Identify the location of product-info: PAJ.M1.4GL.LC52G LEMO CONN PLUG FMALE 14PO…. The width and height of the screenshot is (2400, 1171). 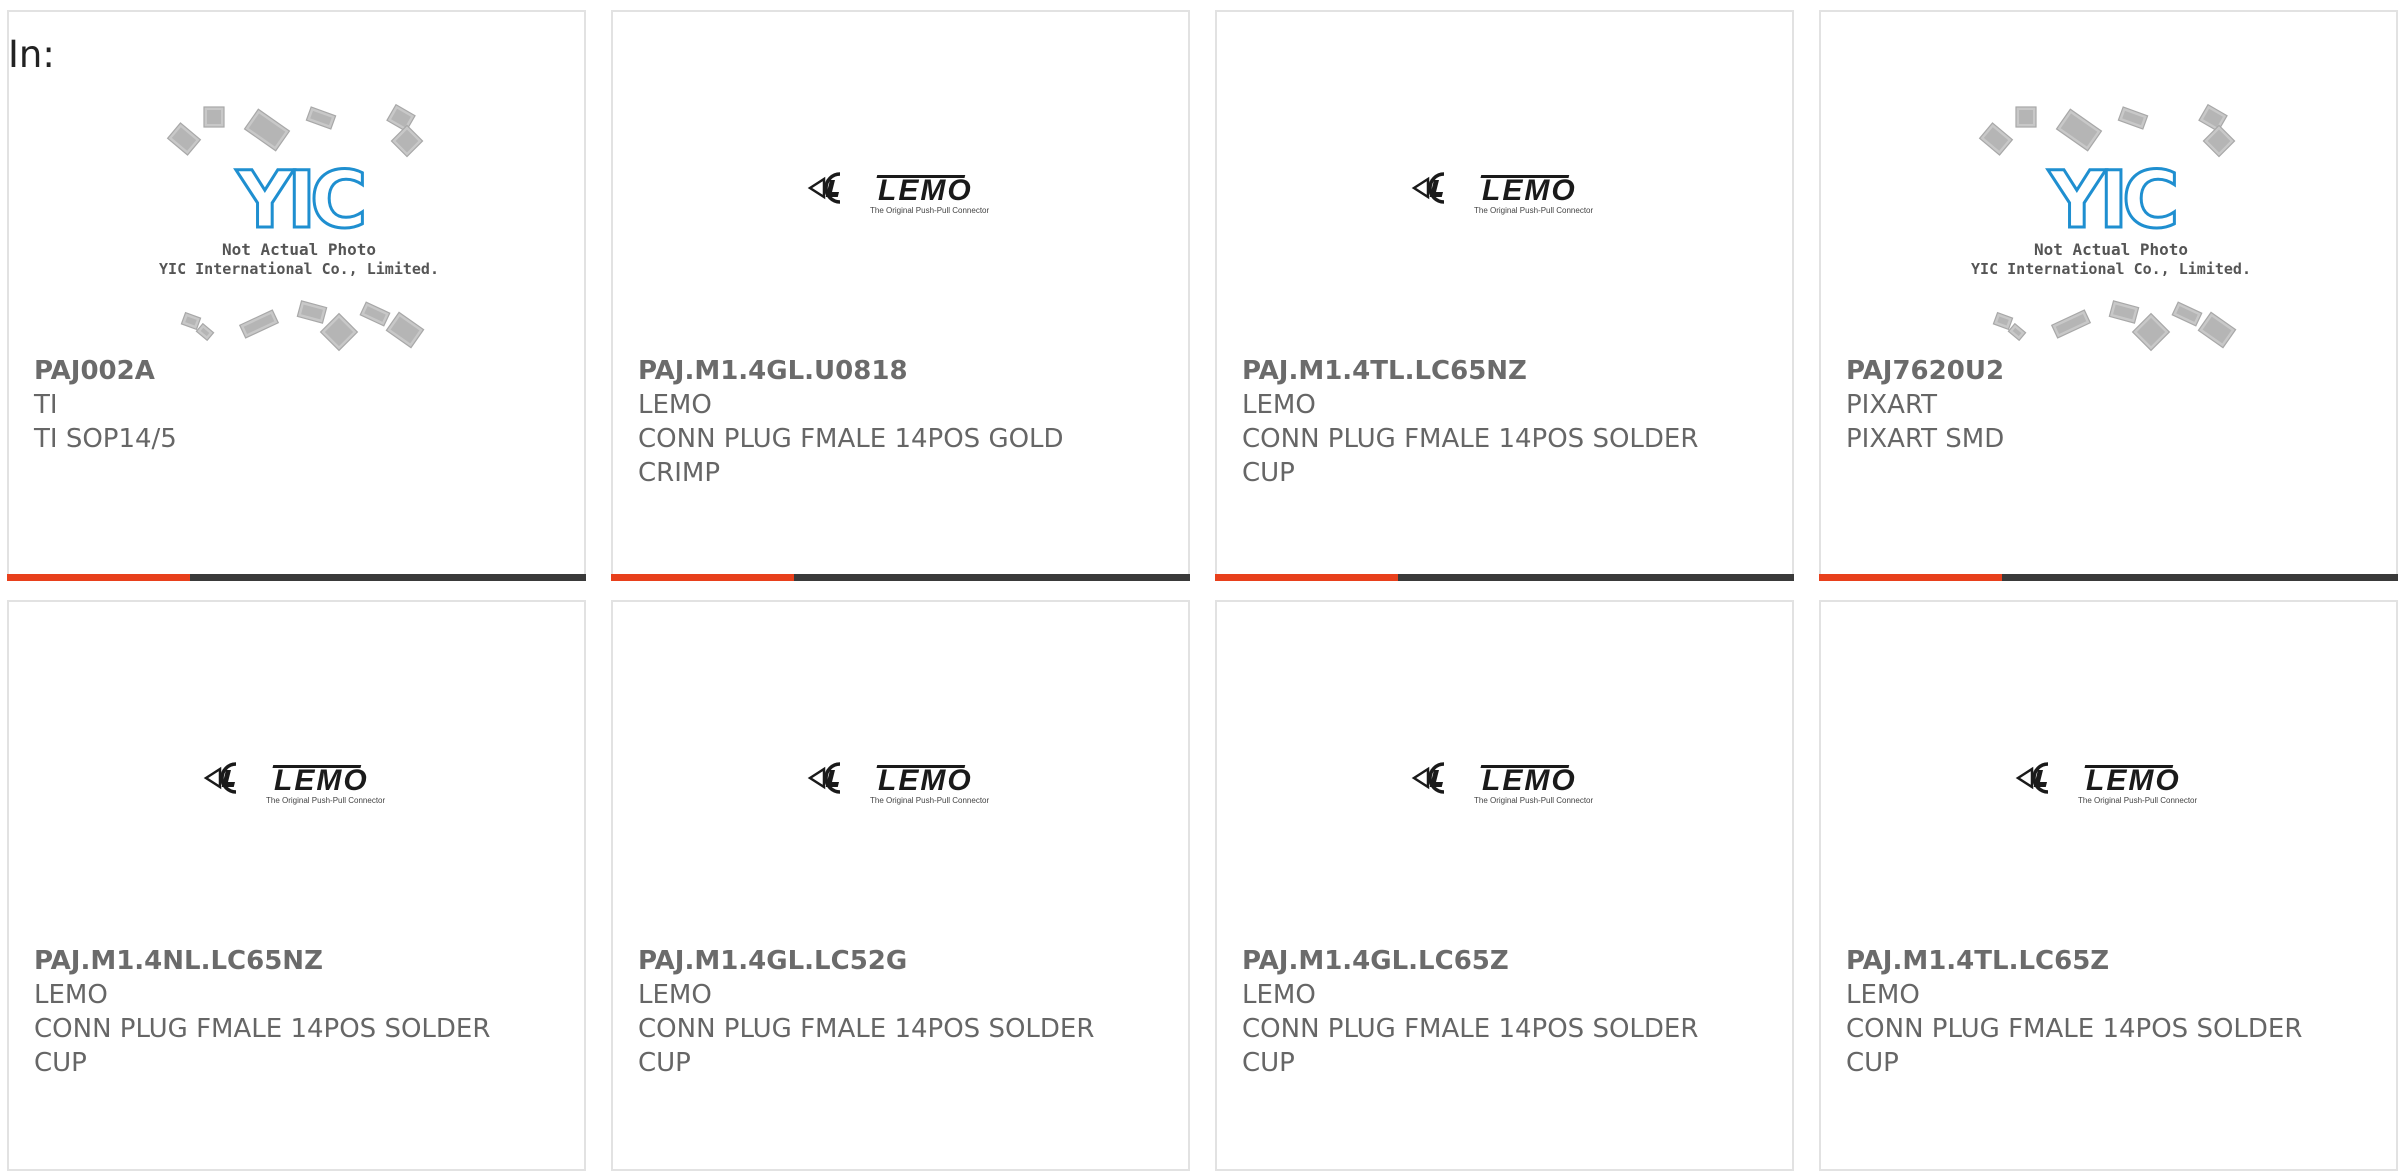
(888, 1012).